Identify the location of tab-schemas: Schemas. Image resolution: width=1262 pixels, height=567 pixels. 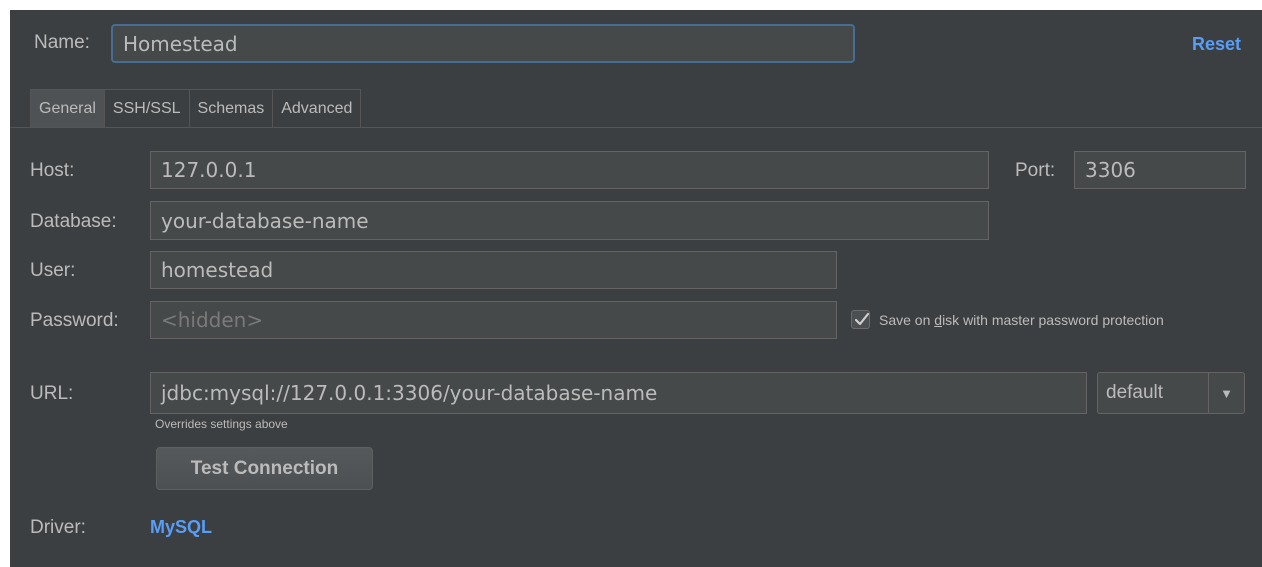
(231, 108).